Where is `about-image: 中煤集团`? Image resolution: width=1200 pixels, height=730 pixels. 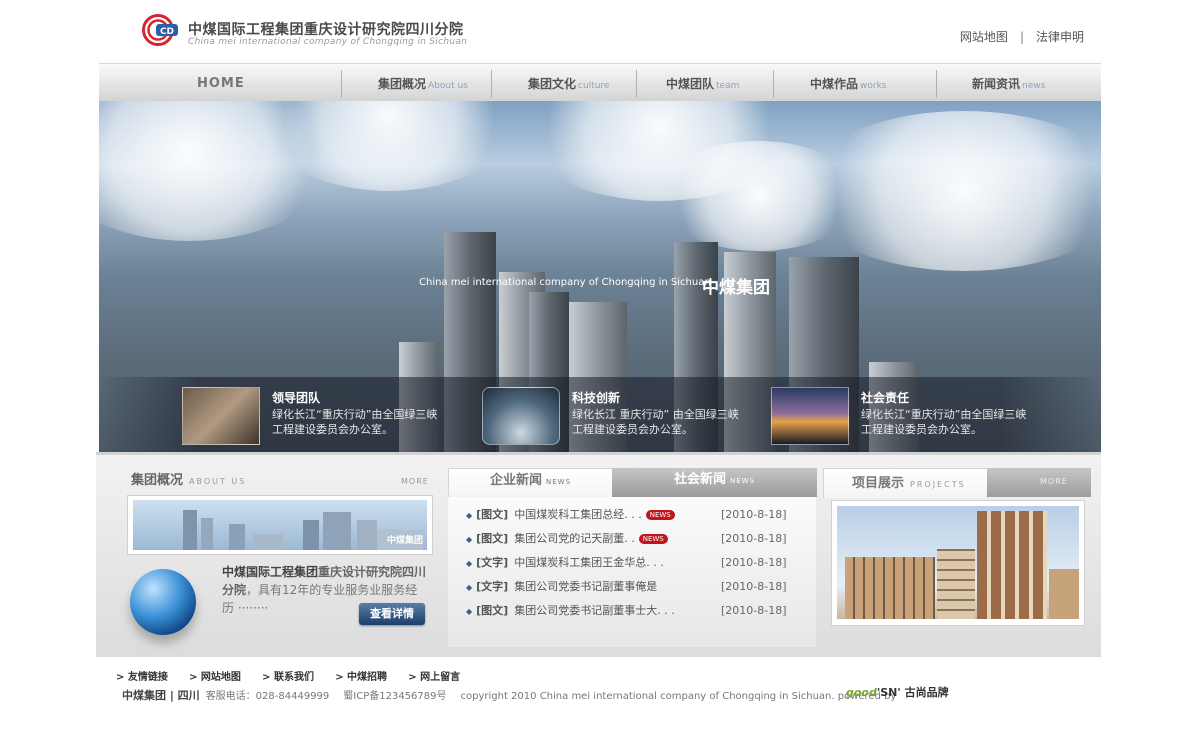 about-image: 中煤集团 is located at coordinates (280, 525).